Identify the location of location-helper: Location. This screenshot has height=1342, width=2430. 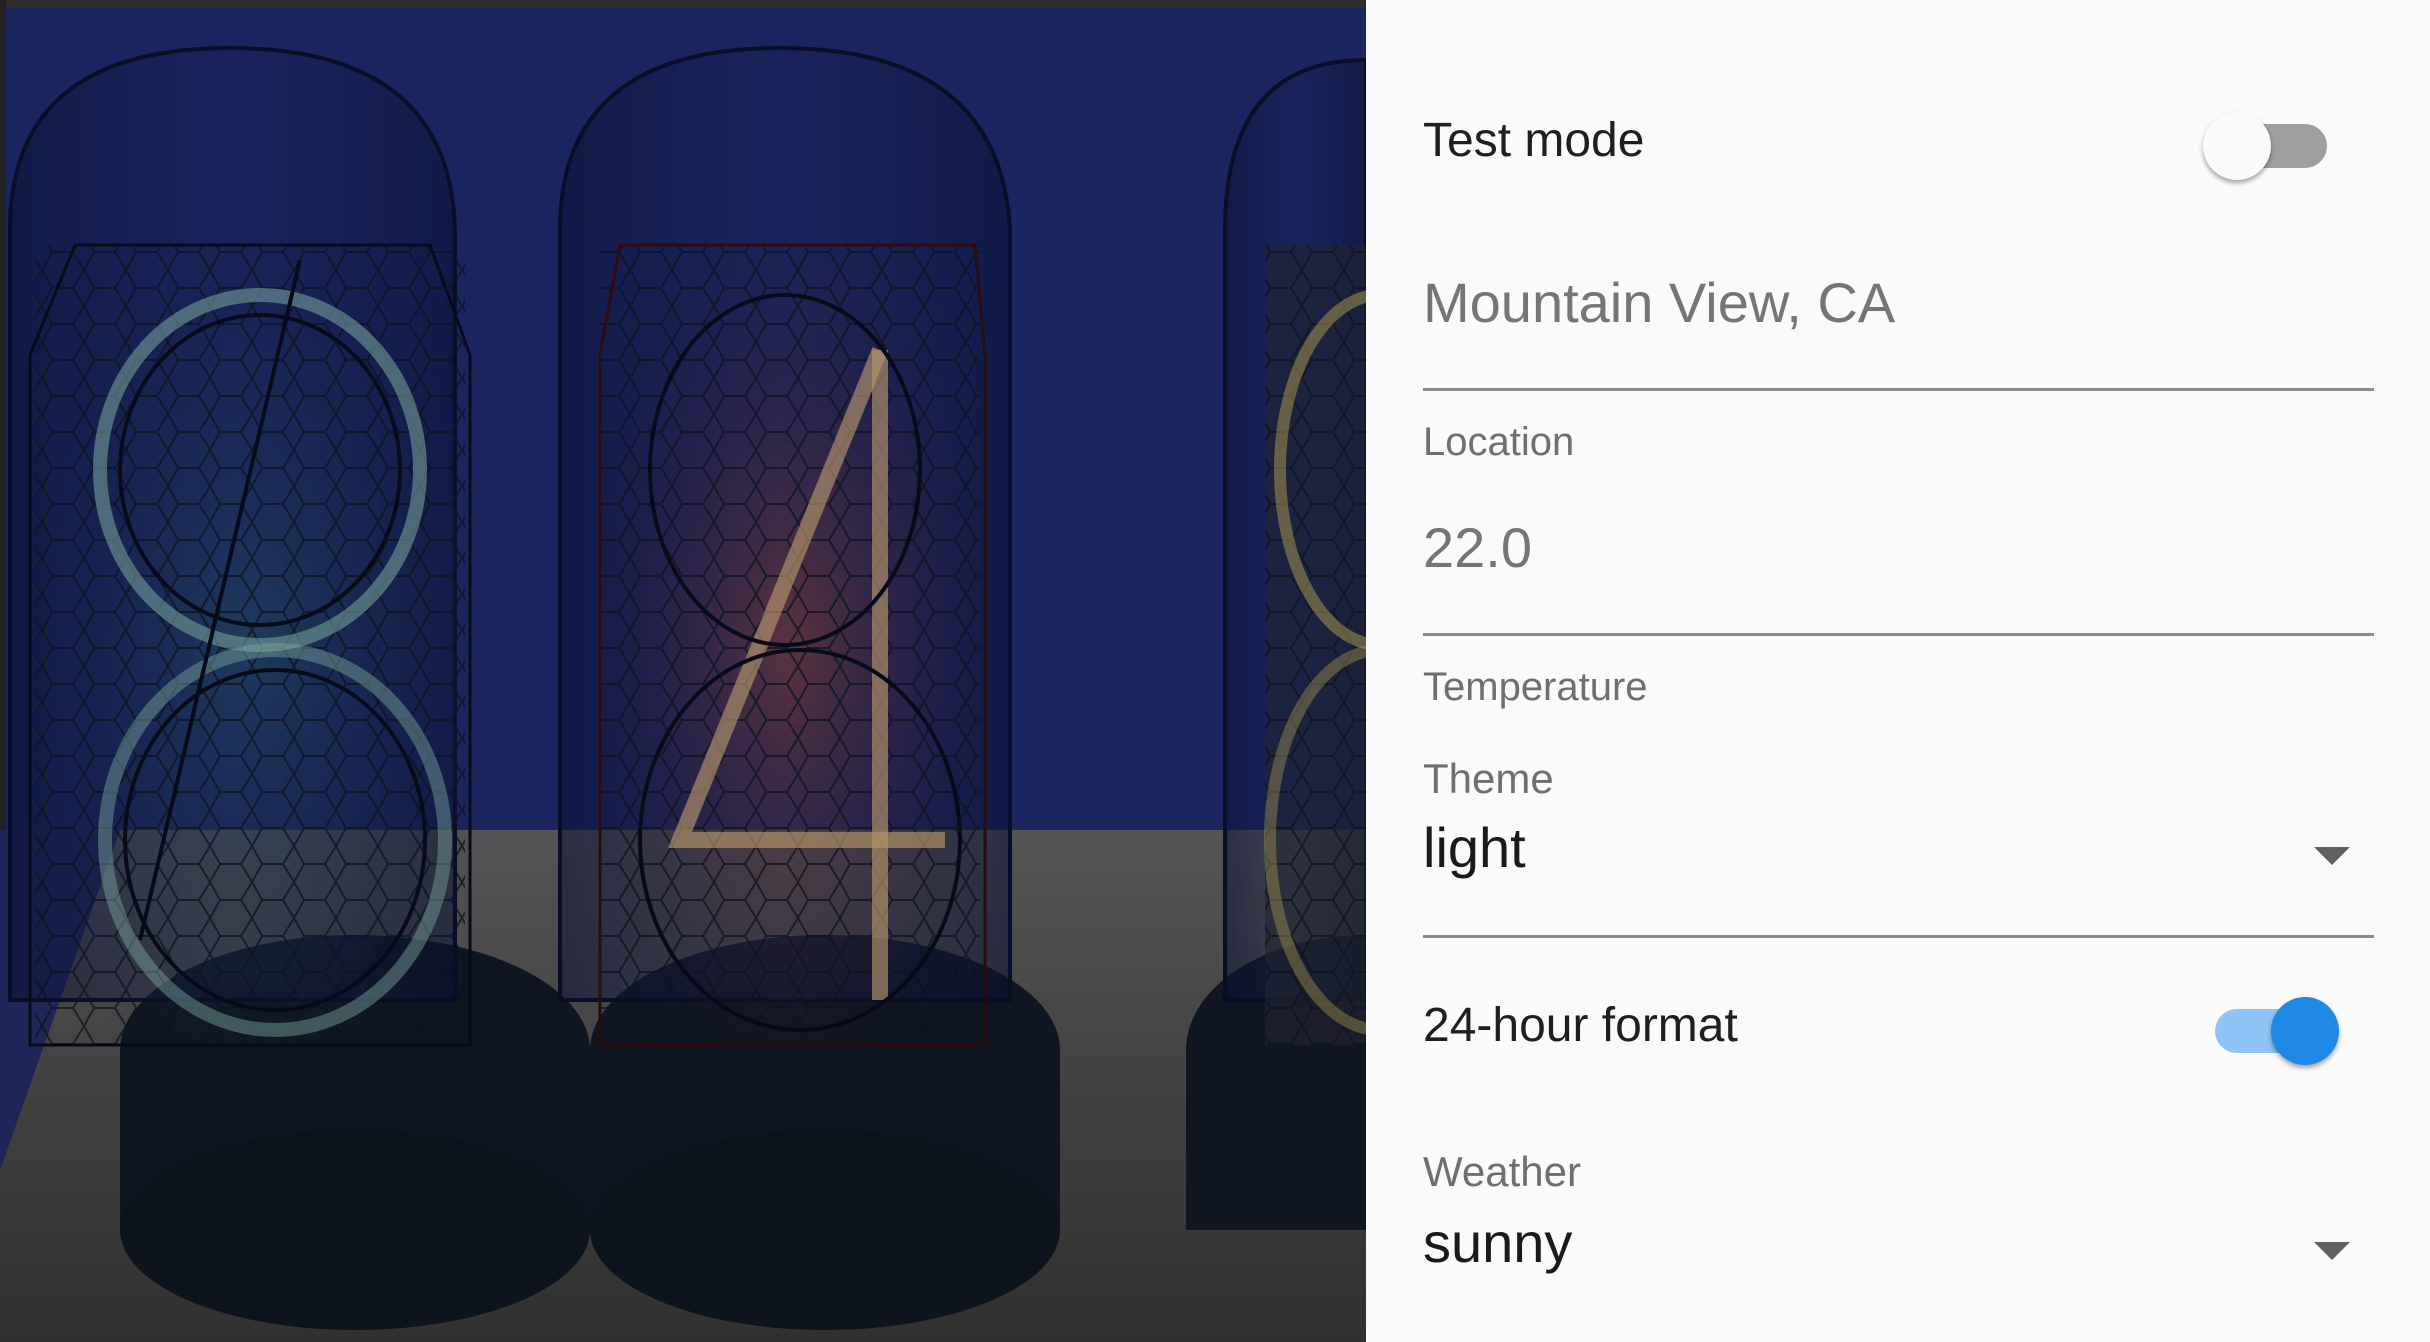
(1499, 442).